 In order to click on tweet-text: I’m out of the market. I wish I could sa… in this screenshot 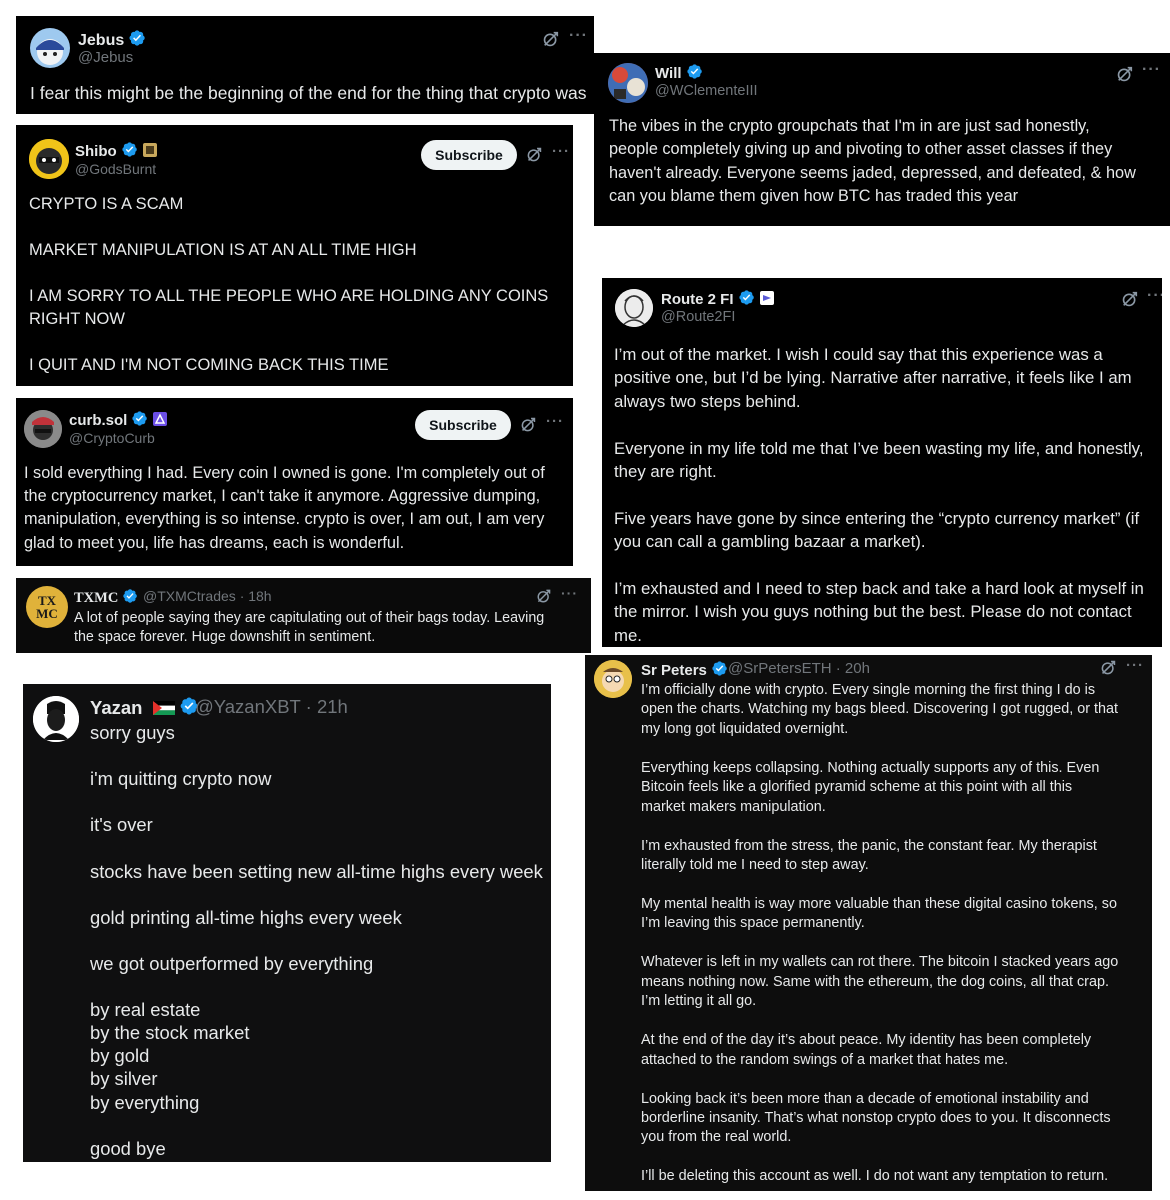, I will do `click(879, 495)`.